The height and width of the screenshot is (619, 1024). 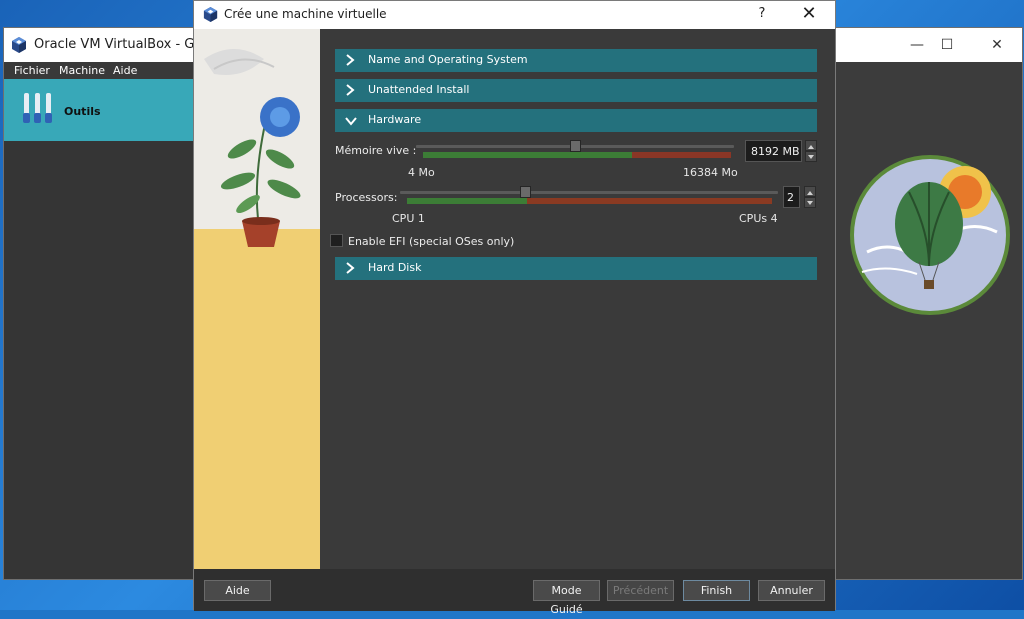 I want to click on section-hardware: Hardware, so click(x=576, y=120).